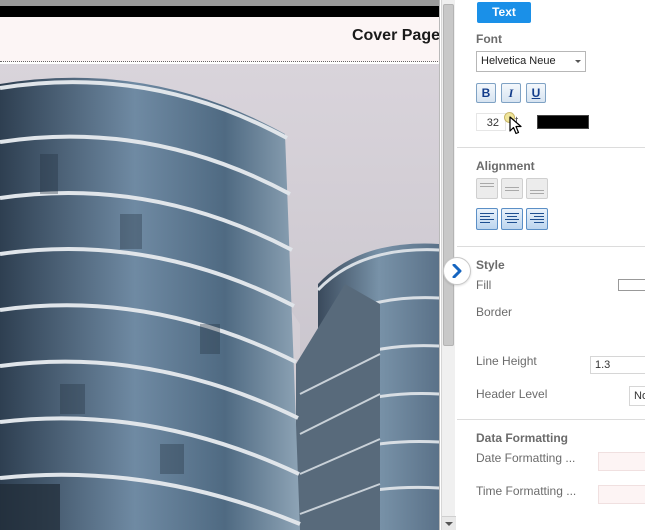  What do you see at coordinates (219, 11) in the screenshot?
I see `canvas-top-band` at bounding box center [219, 11].